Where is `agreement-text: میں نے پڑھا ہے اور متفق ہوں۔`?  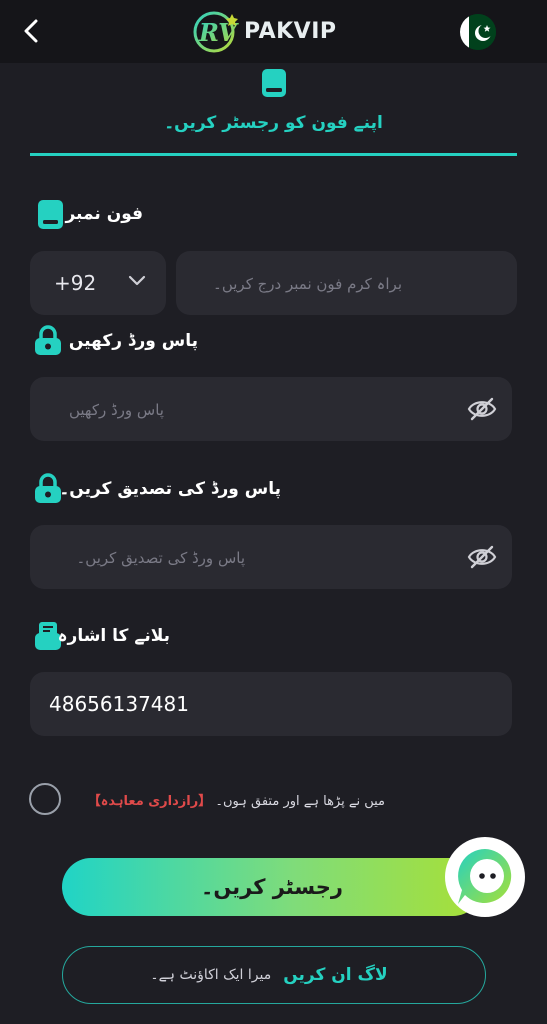
agreement-text: میں نے پڑھا ہے اور متفق ہوں۔ is located at coordinates (300, 801).